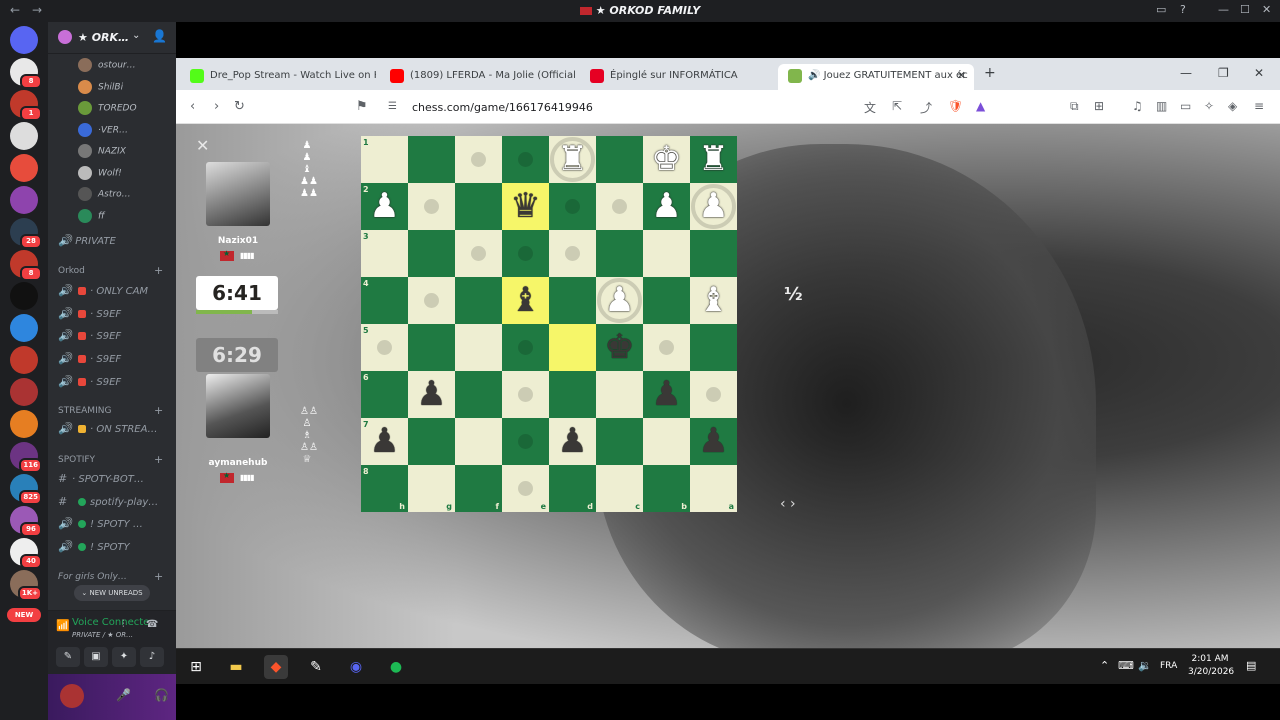 This screenshot has height=720, width=1280. I want to click on board-square: ♚, so click(666, 159).